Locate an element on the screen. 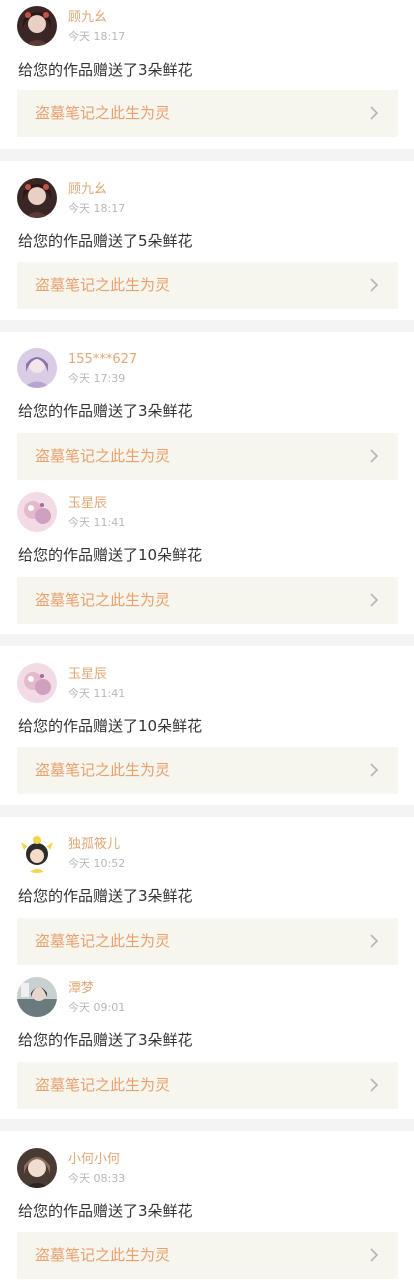 The height and width of the screenshot is (1280, 414). timestamp: 今天 17:39 is located at coordinates (97, 378).